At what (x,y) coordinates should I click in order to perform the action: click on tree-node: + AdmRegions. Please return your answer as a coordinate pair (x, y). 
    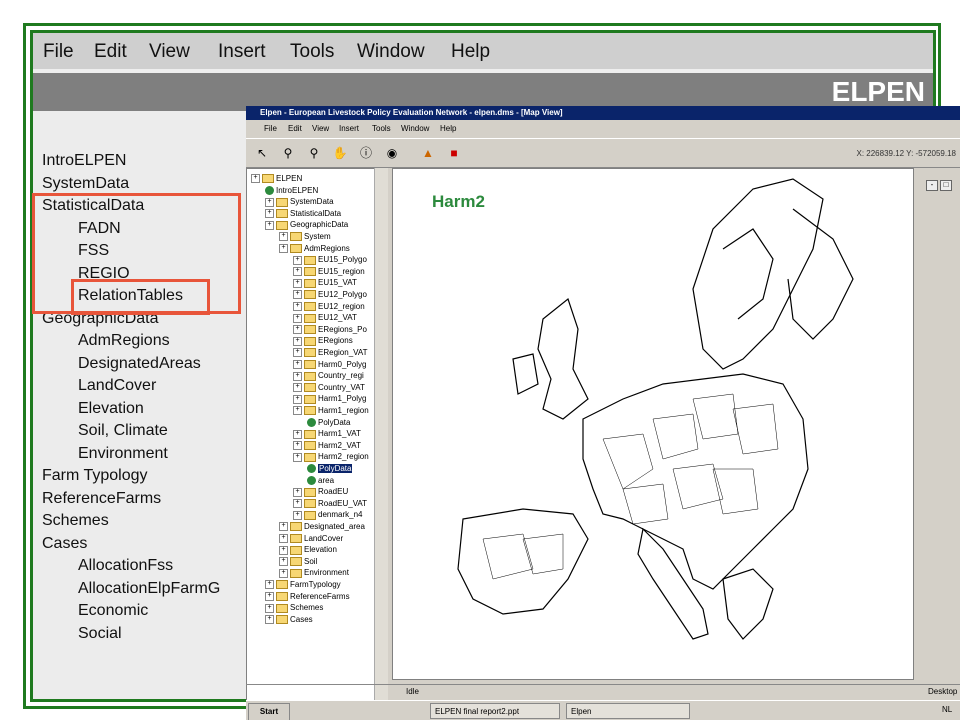
    Looking at the image, I should click on (314, 248).